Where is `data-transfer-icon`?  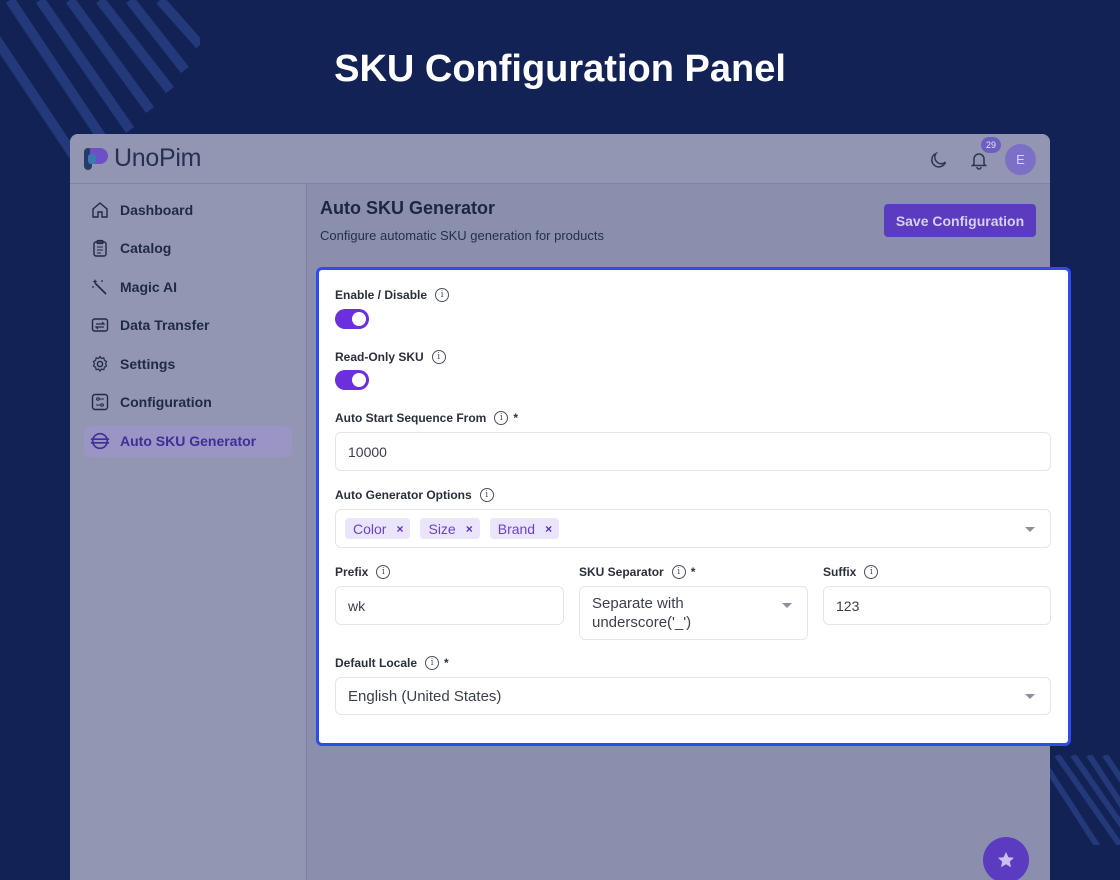
data-transfer-icon is located at coordinates (100, 325).